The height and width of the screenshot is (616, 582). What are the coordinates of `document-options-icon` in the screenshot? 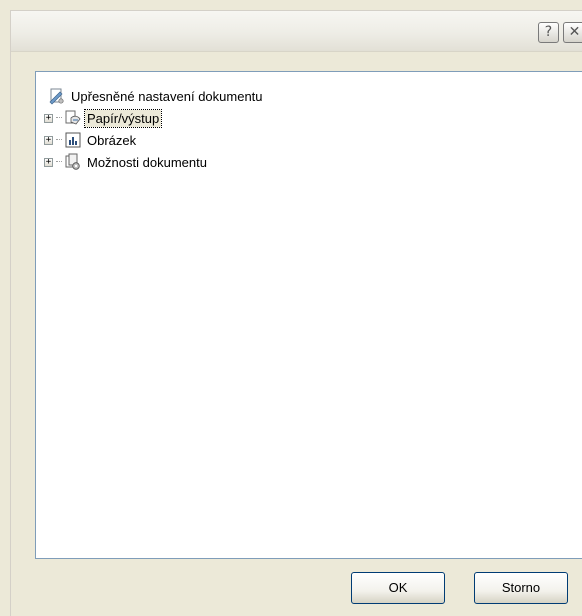 It's located at (73, 162).